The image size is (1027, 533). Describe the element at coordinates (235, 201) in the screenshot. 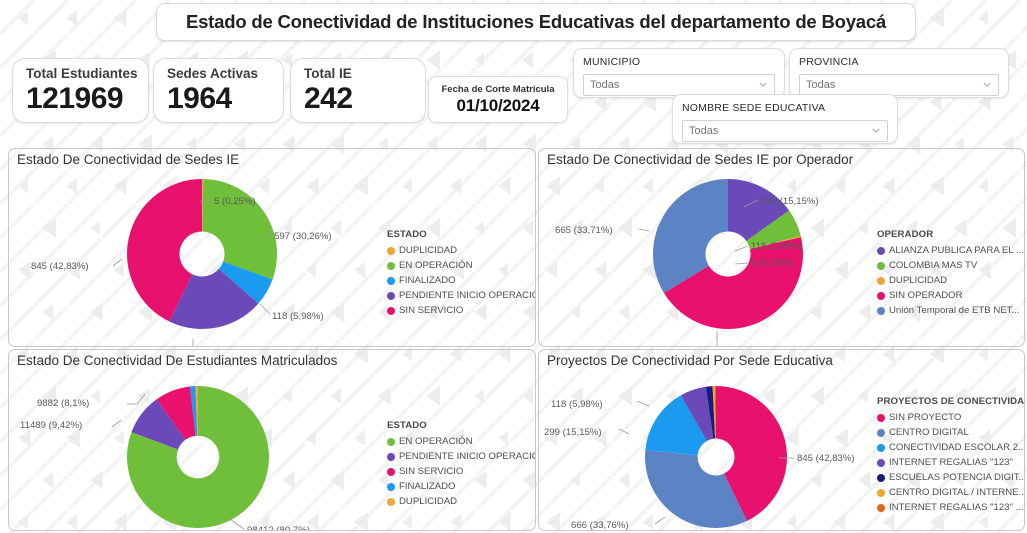

I see `donut-data-label: 5 (0,25%)` at that location.